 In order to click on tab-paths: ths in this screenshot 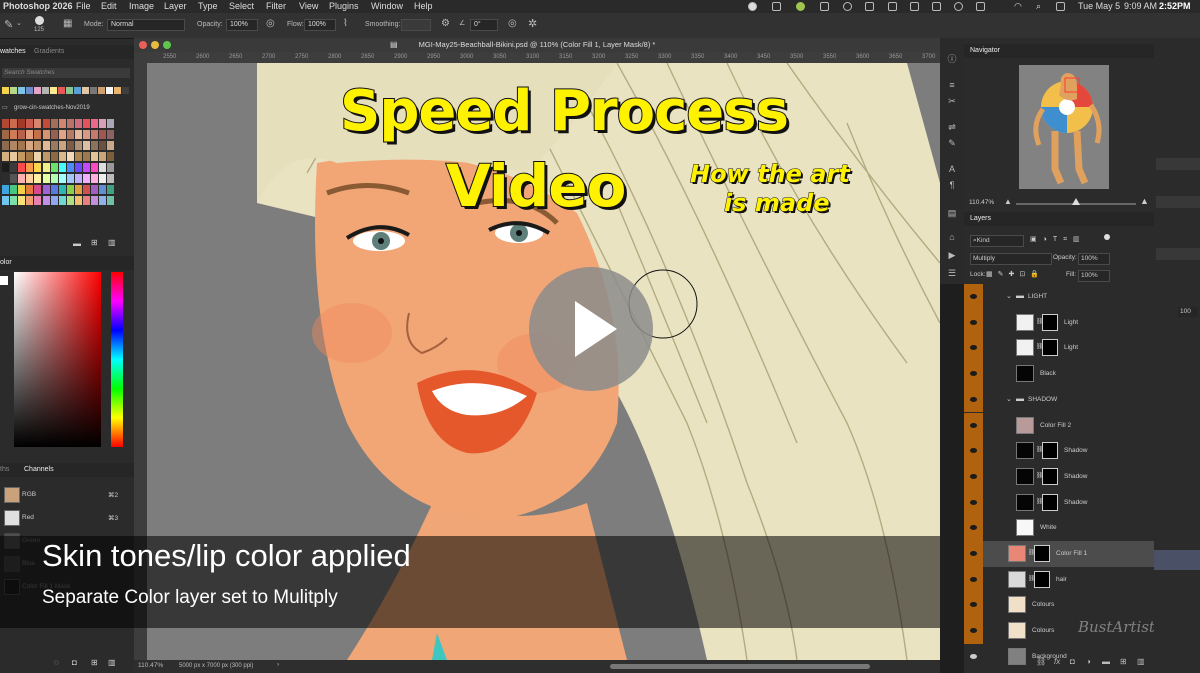, I will do `click(4, 469)`.